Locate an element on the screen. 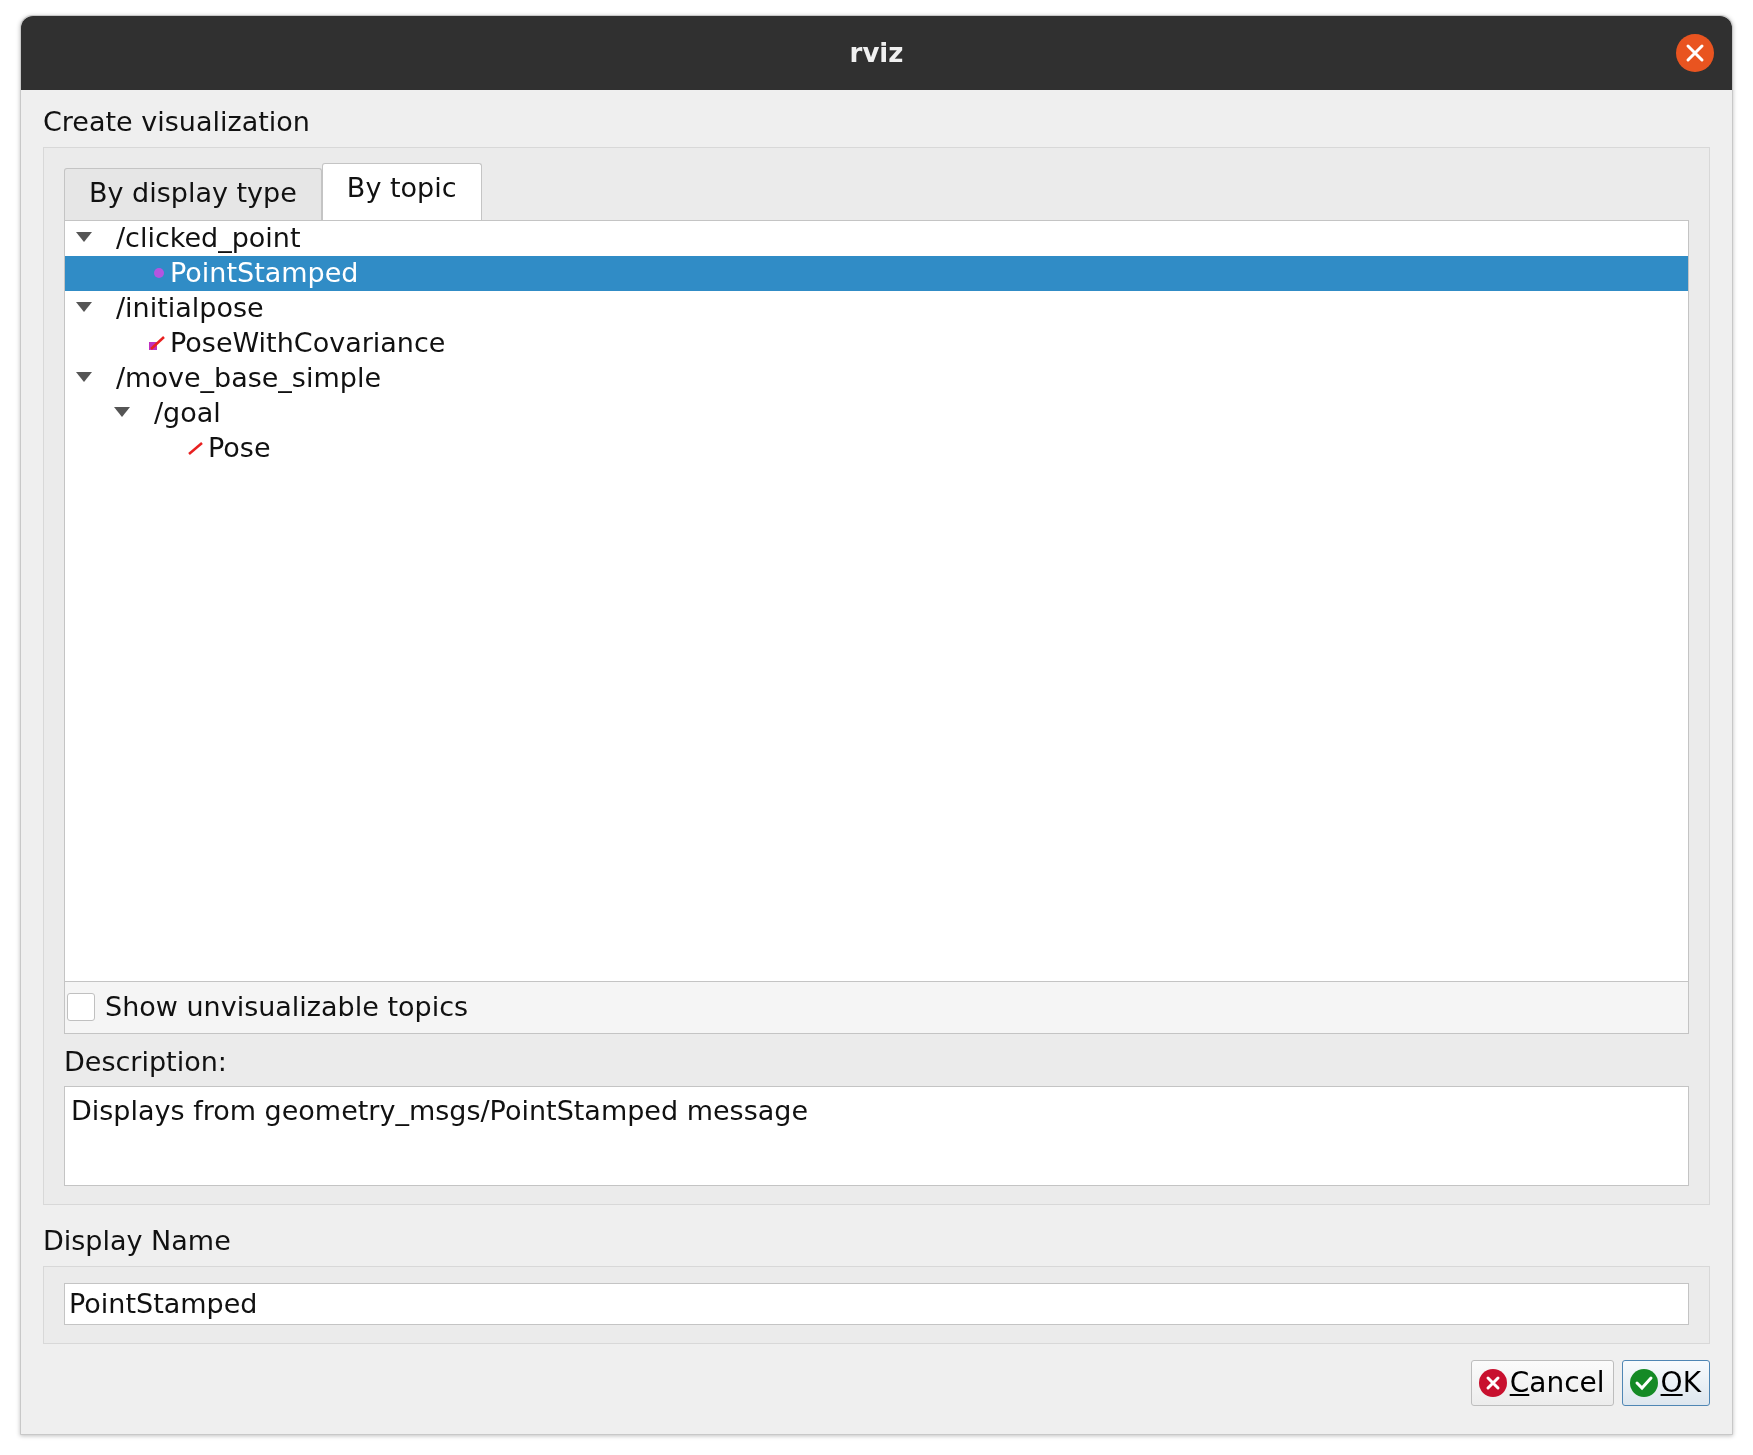  tree-item: PoseWithCovariance is located at coordinates (306, 343).